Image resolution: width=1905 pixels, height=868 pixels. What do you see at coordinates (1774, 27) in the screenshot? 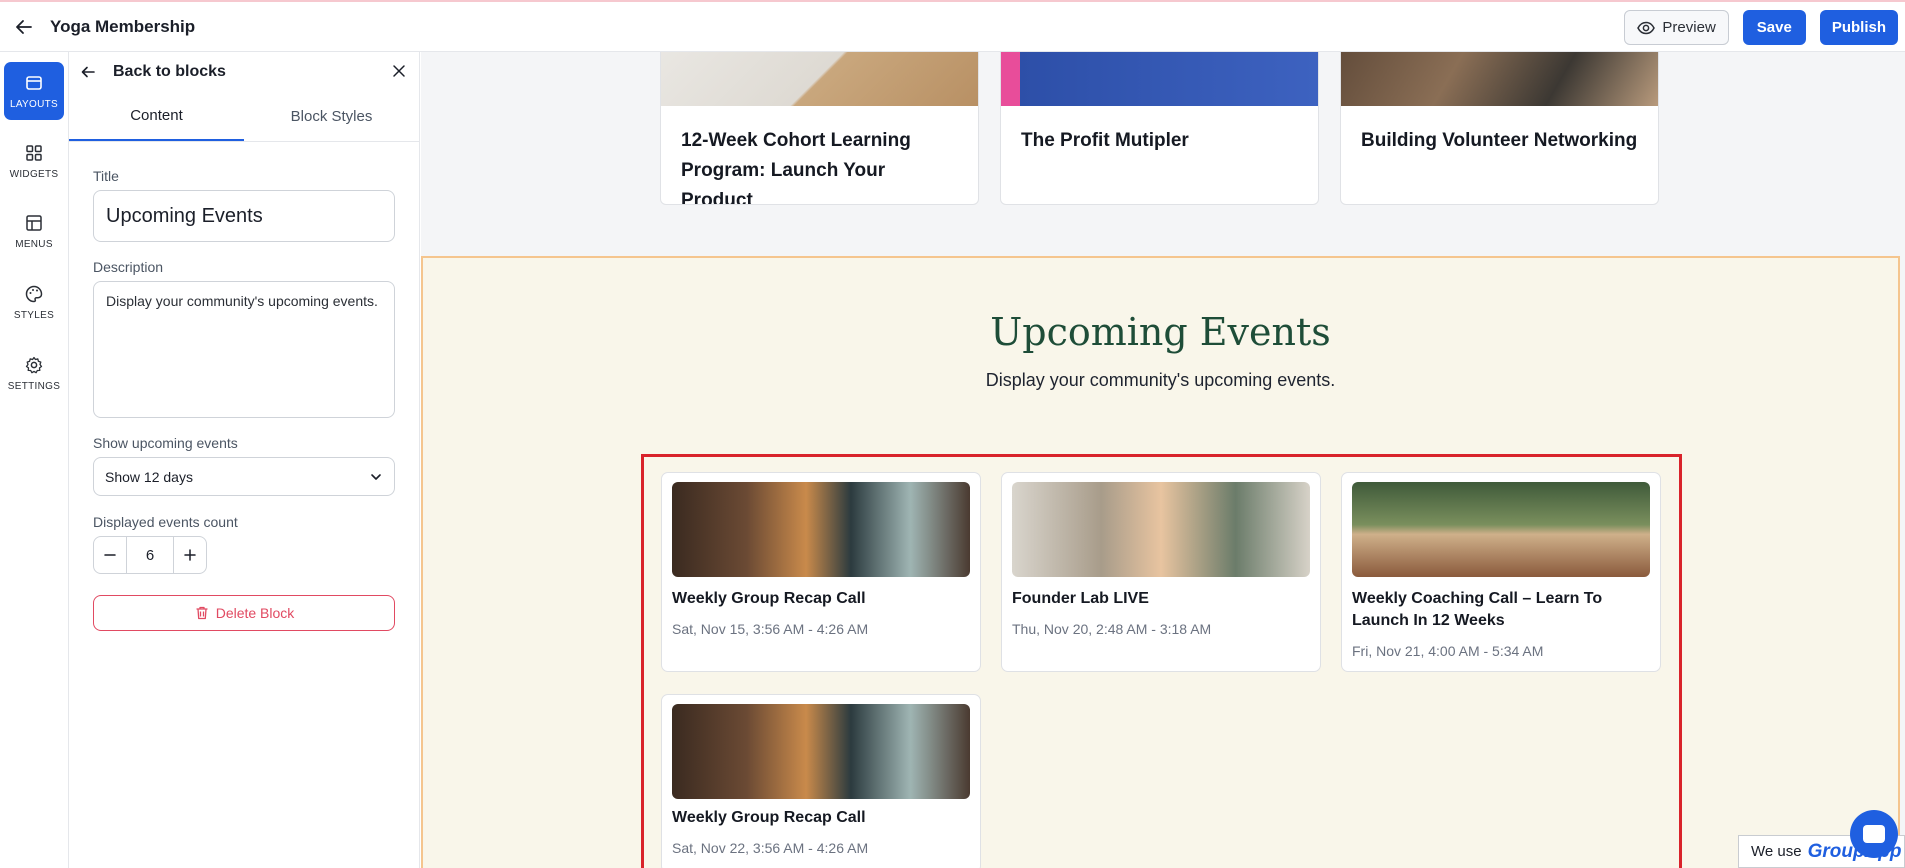
I see `save-button: Save` at bounding box center [1774, 27].